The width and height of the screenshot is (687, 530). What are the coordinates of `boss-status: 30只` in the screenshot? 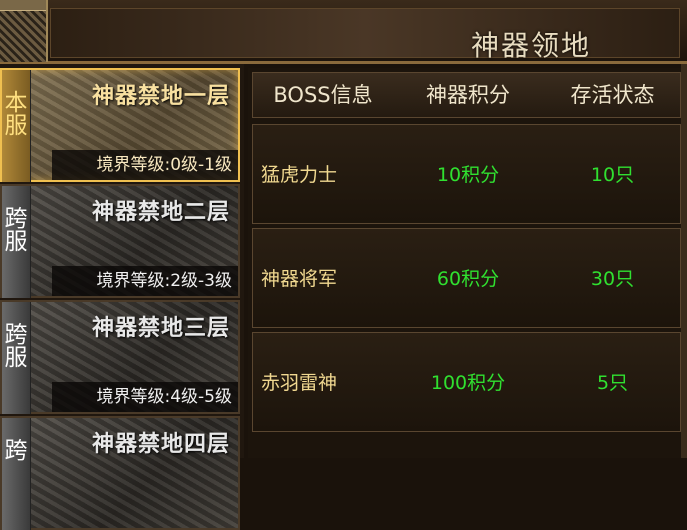 It's located at (612, 279).